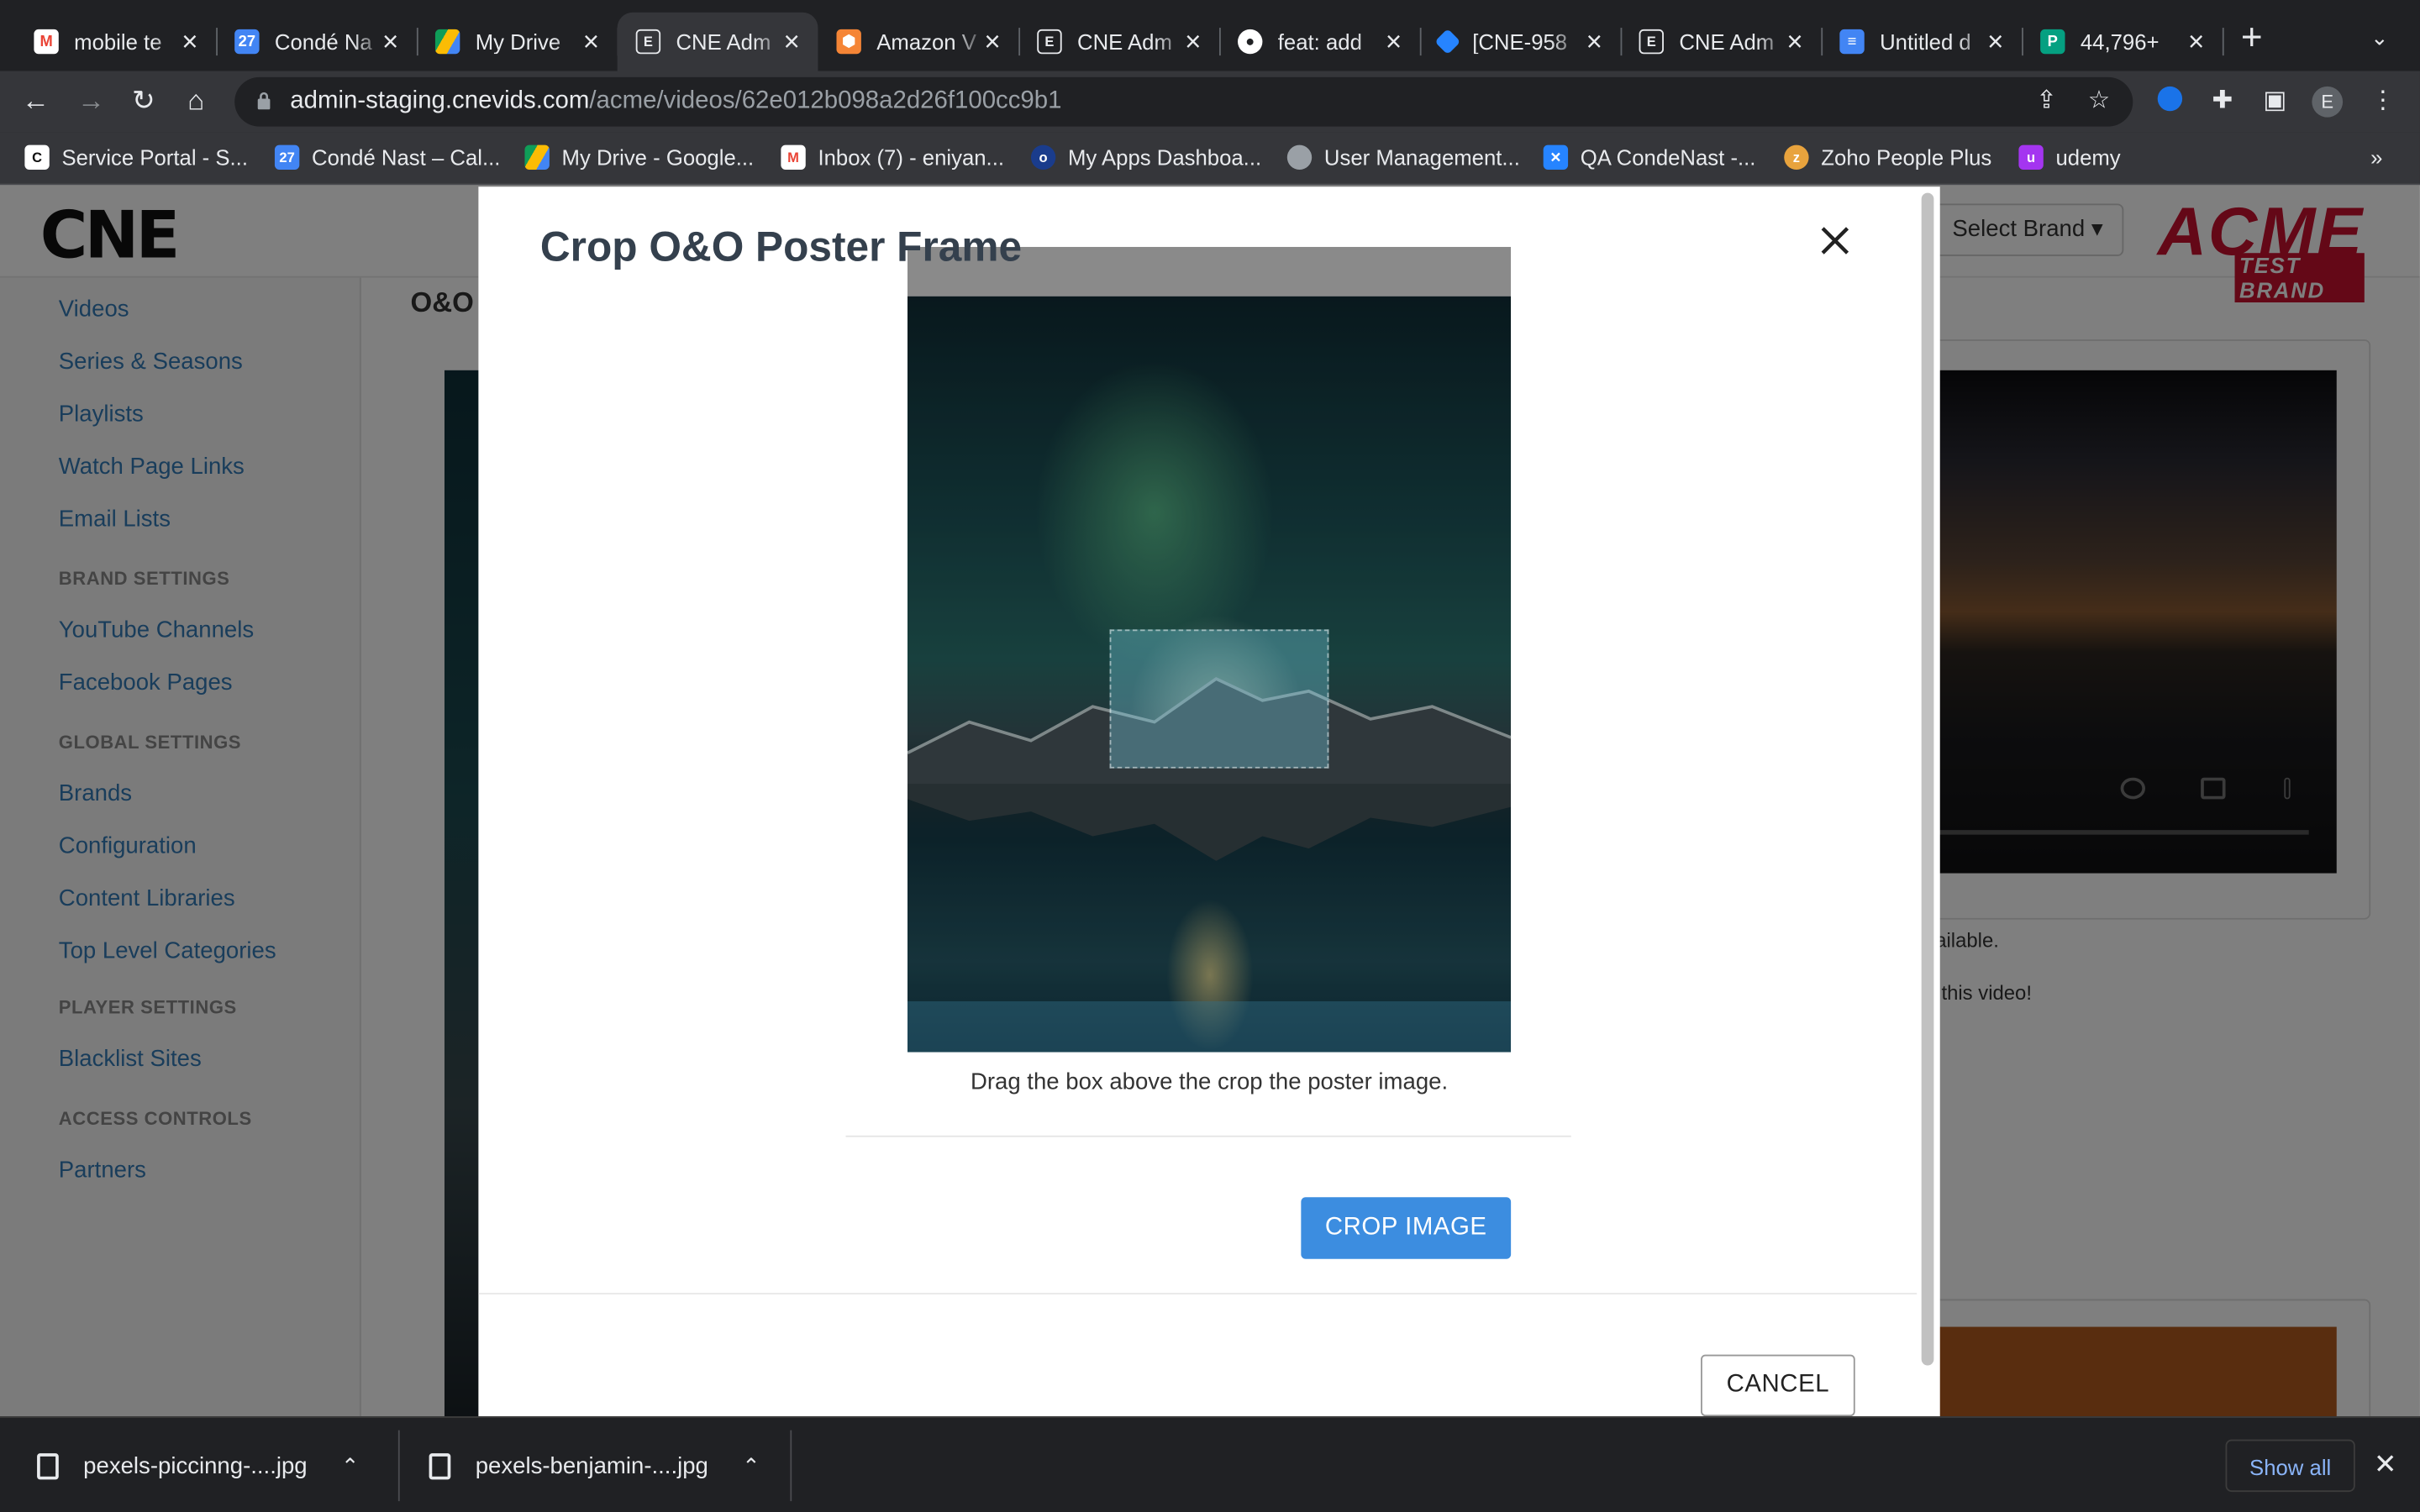 This screenshot has height=1512, width=2420. I want to click on crop-canvas, so click(1209, 649).